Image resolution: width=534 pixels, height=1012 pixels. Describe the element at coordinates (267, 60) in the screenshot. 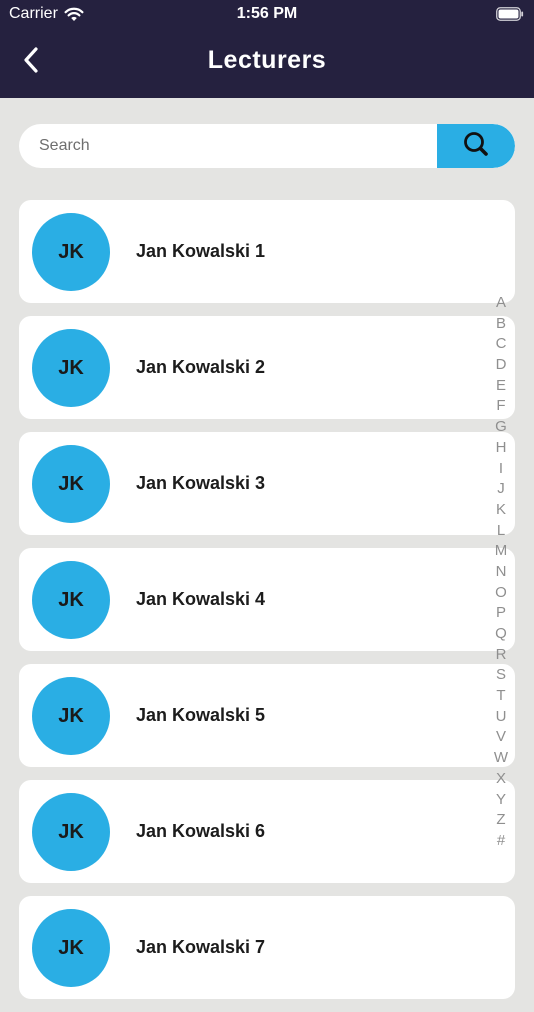

I see `page-title: Lecturers` at that location.